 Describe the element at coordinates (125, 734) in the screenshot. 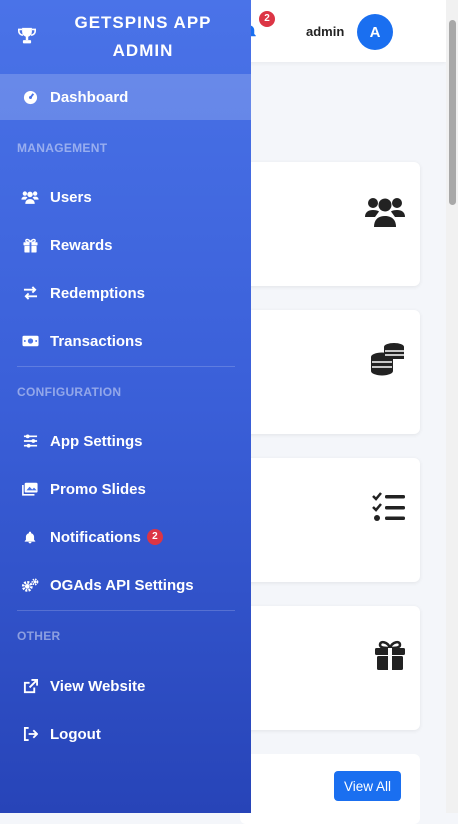

I see `sidebar-item-logout: Logout` at that location.